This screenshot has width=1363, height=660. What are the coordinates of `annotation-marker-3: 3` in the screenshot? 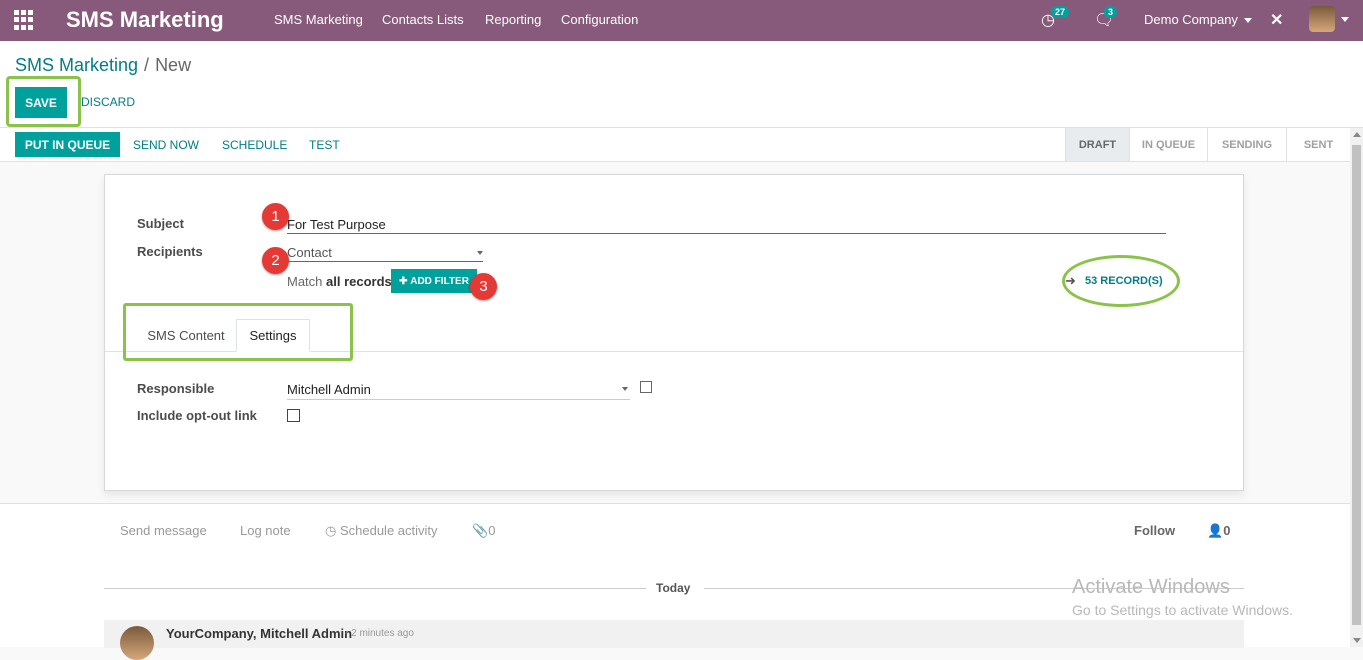 It's located at (483, 286).